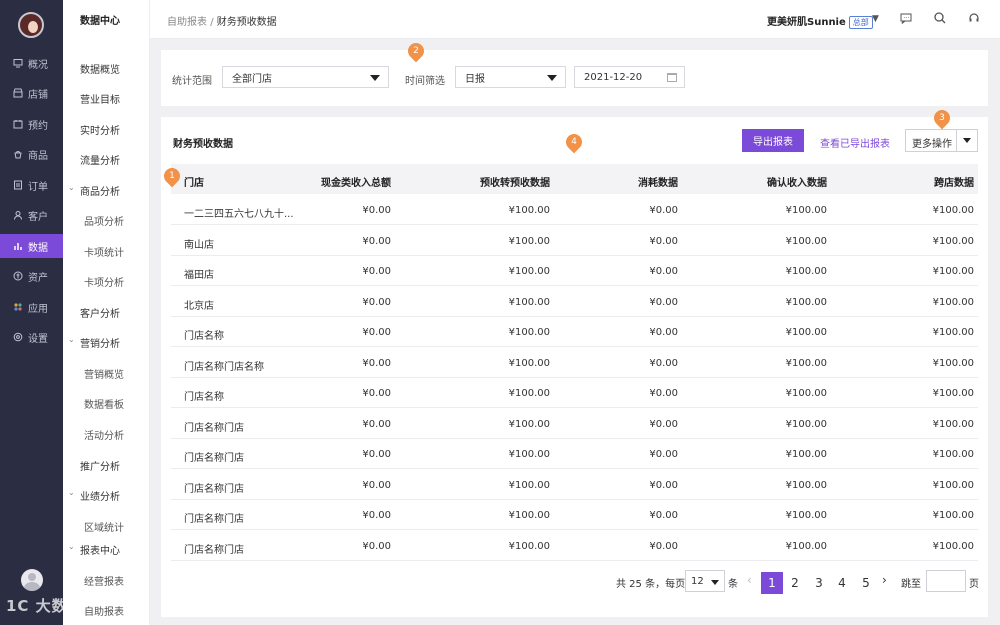 The image size is (1000, 625). What do you see at coordinates (475, 79) in the screenshot?
I see `time-type-value: 日报` at bounding box center [475, 79].